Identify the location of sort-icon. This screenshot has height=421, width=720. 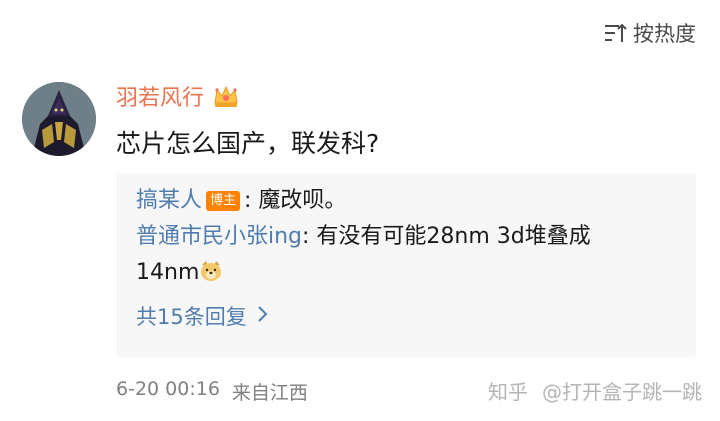
(615, 33).